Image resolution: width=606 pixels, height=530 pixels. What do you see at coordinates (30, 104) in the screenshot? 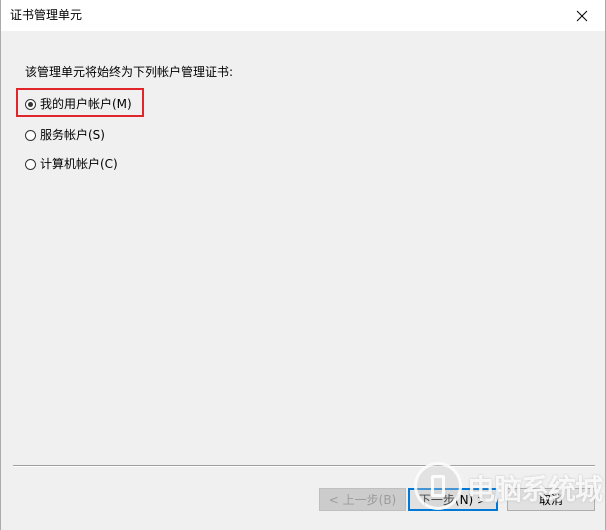
I see `radio-button-checked` at bounding box center [30, 104].